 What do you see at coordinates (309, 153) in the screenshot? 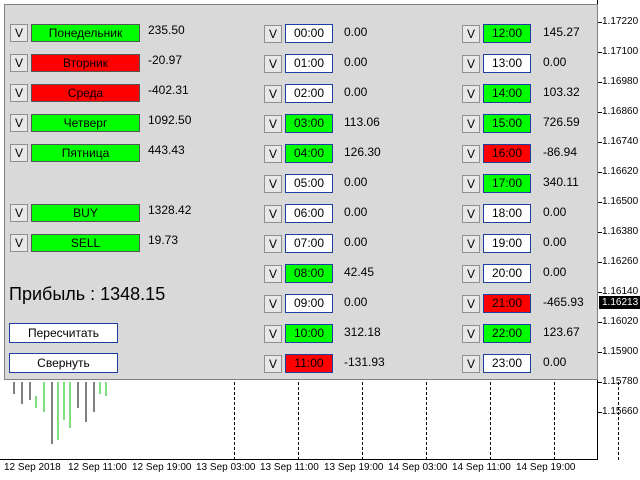
I see `hour-label-4: 04:00` at bounding box center [309, 153].